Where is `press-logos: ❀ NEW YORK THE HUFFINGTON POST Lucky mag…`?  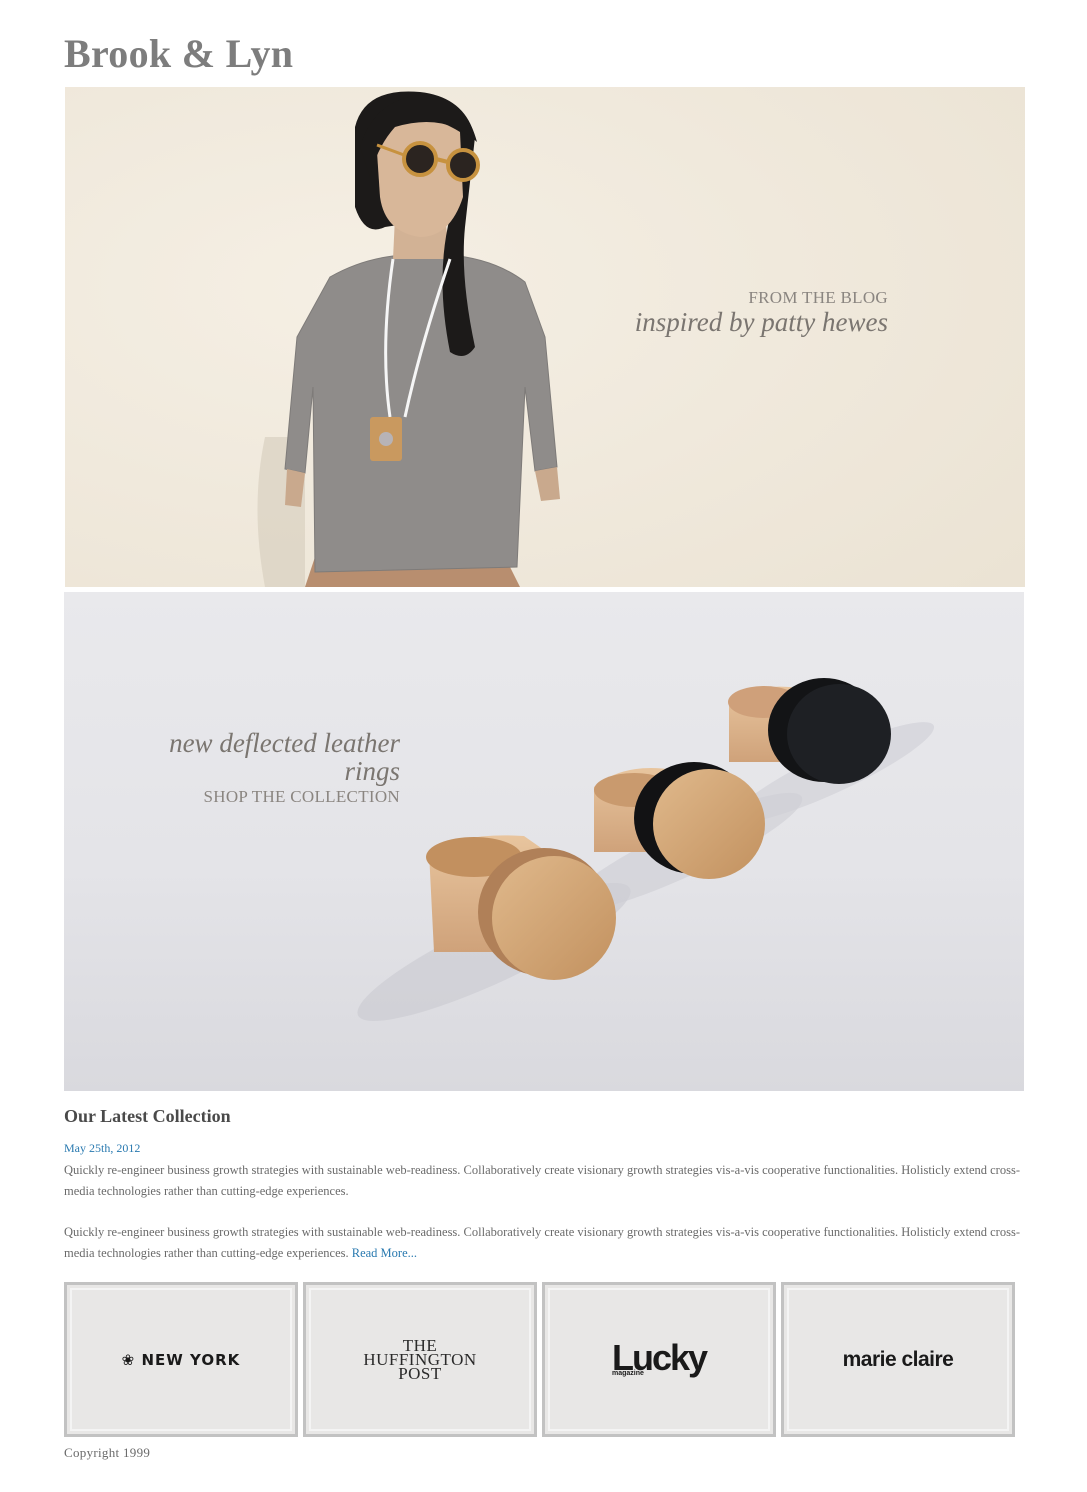 press-logos: ❀ NEW YORK THE HUFFINGTON POST Lucky mag… is located at coordinates (541, 1359).